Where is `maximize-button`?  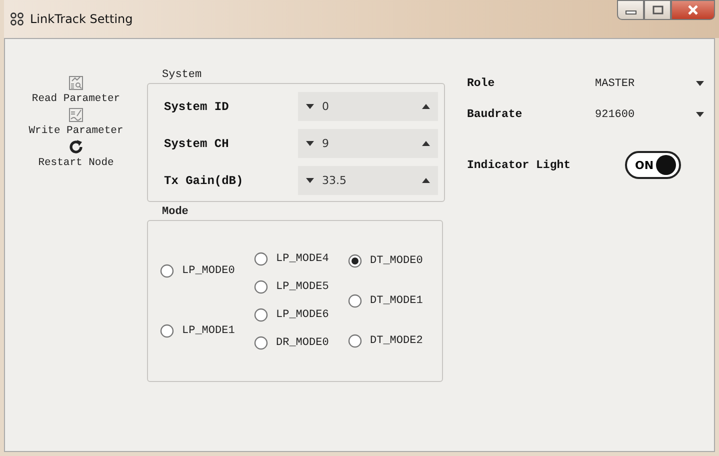 maximize-button is located at coordinates (657, 10).